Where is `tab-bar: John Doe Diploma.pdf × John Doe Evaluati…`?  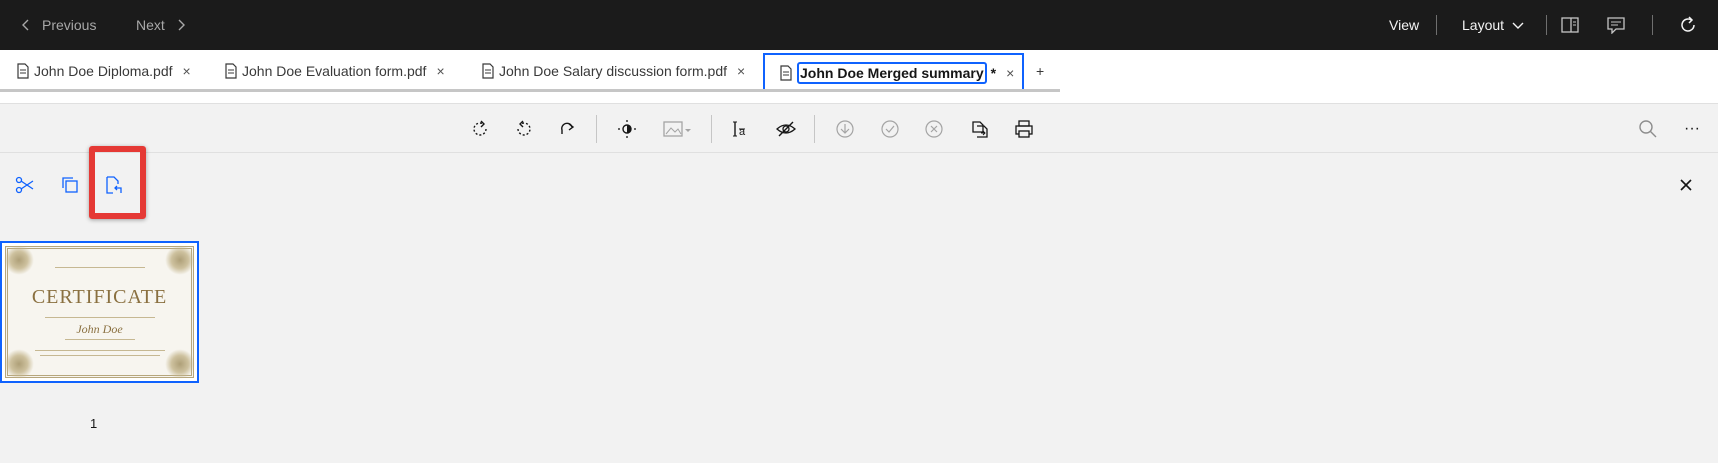
tab-bar: John Doe Diploma.pdf × John Doe Evaluati… is located at coordinates (859, 77).